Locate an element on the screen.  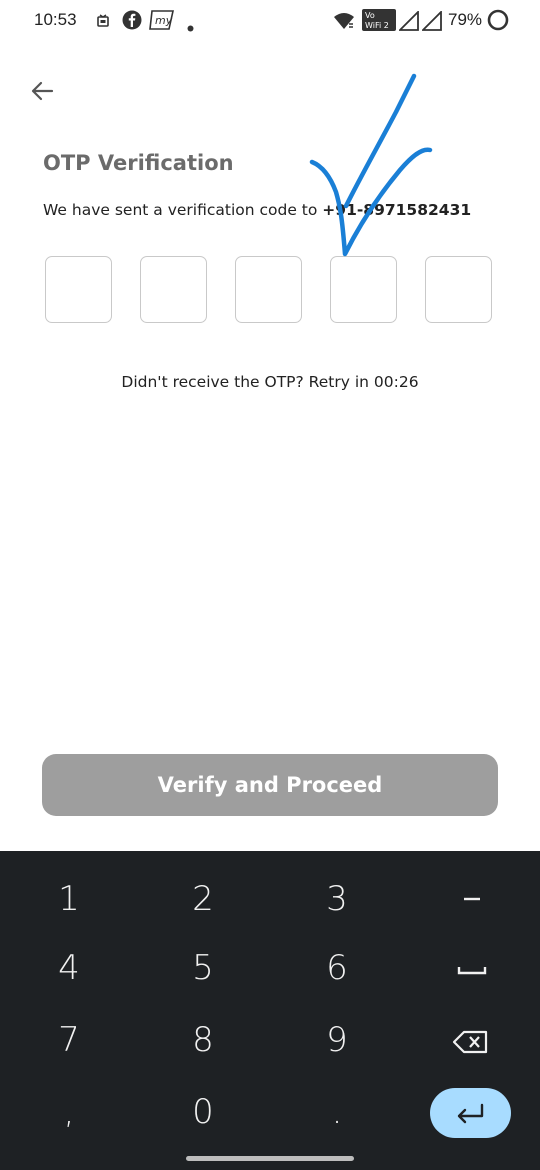
enter-key is located at coordinates (470, 1113).